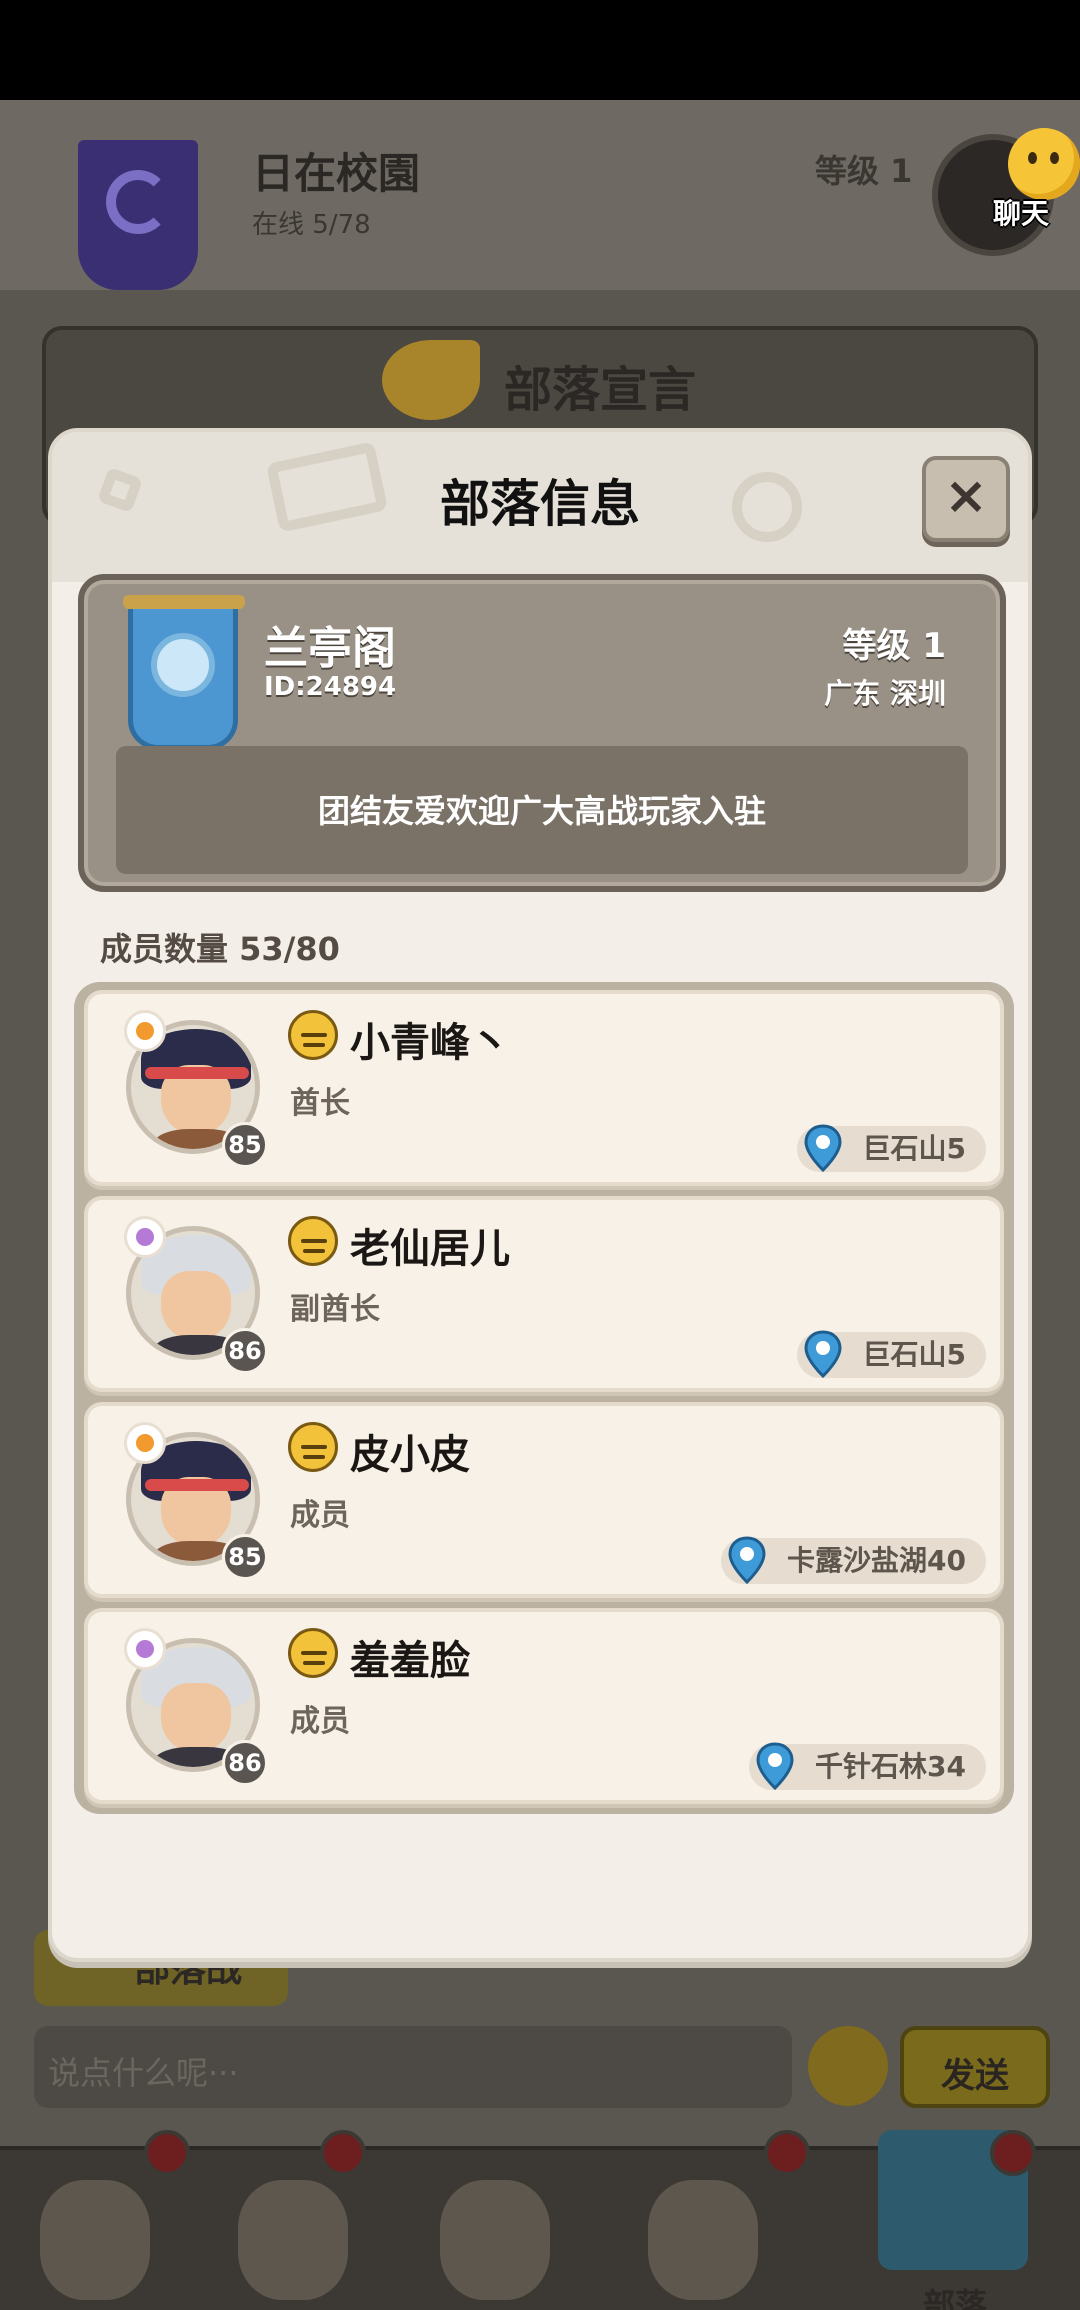  What do you see at coordinates (320, 1103) in the screenshot?
I see `member-role: 酋长` at bounding box center [320, 1103].